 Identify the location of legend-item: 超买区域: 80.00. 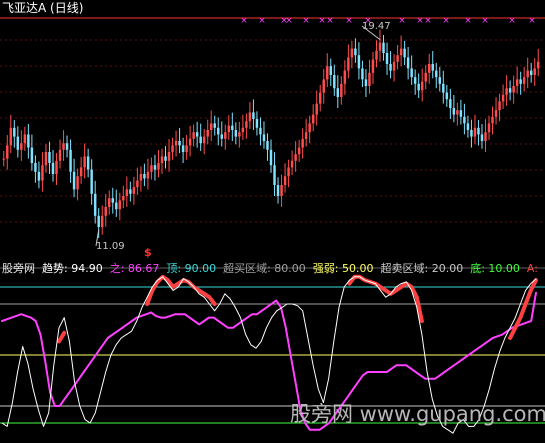
(264, 268).